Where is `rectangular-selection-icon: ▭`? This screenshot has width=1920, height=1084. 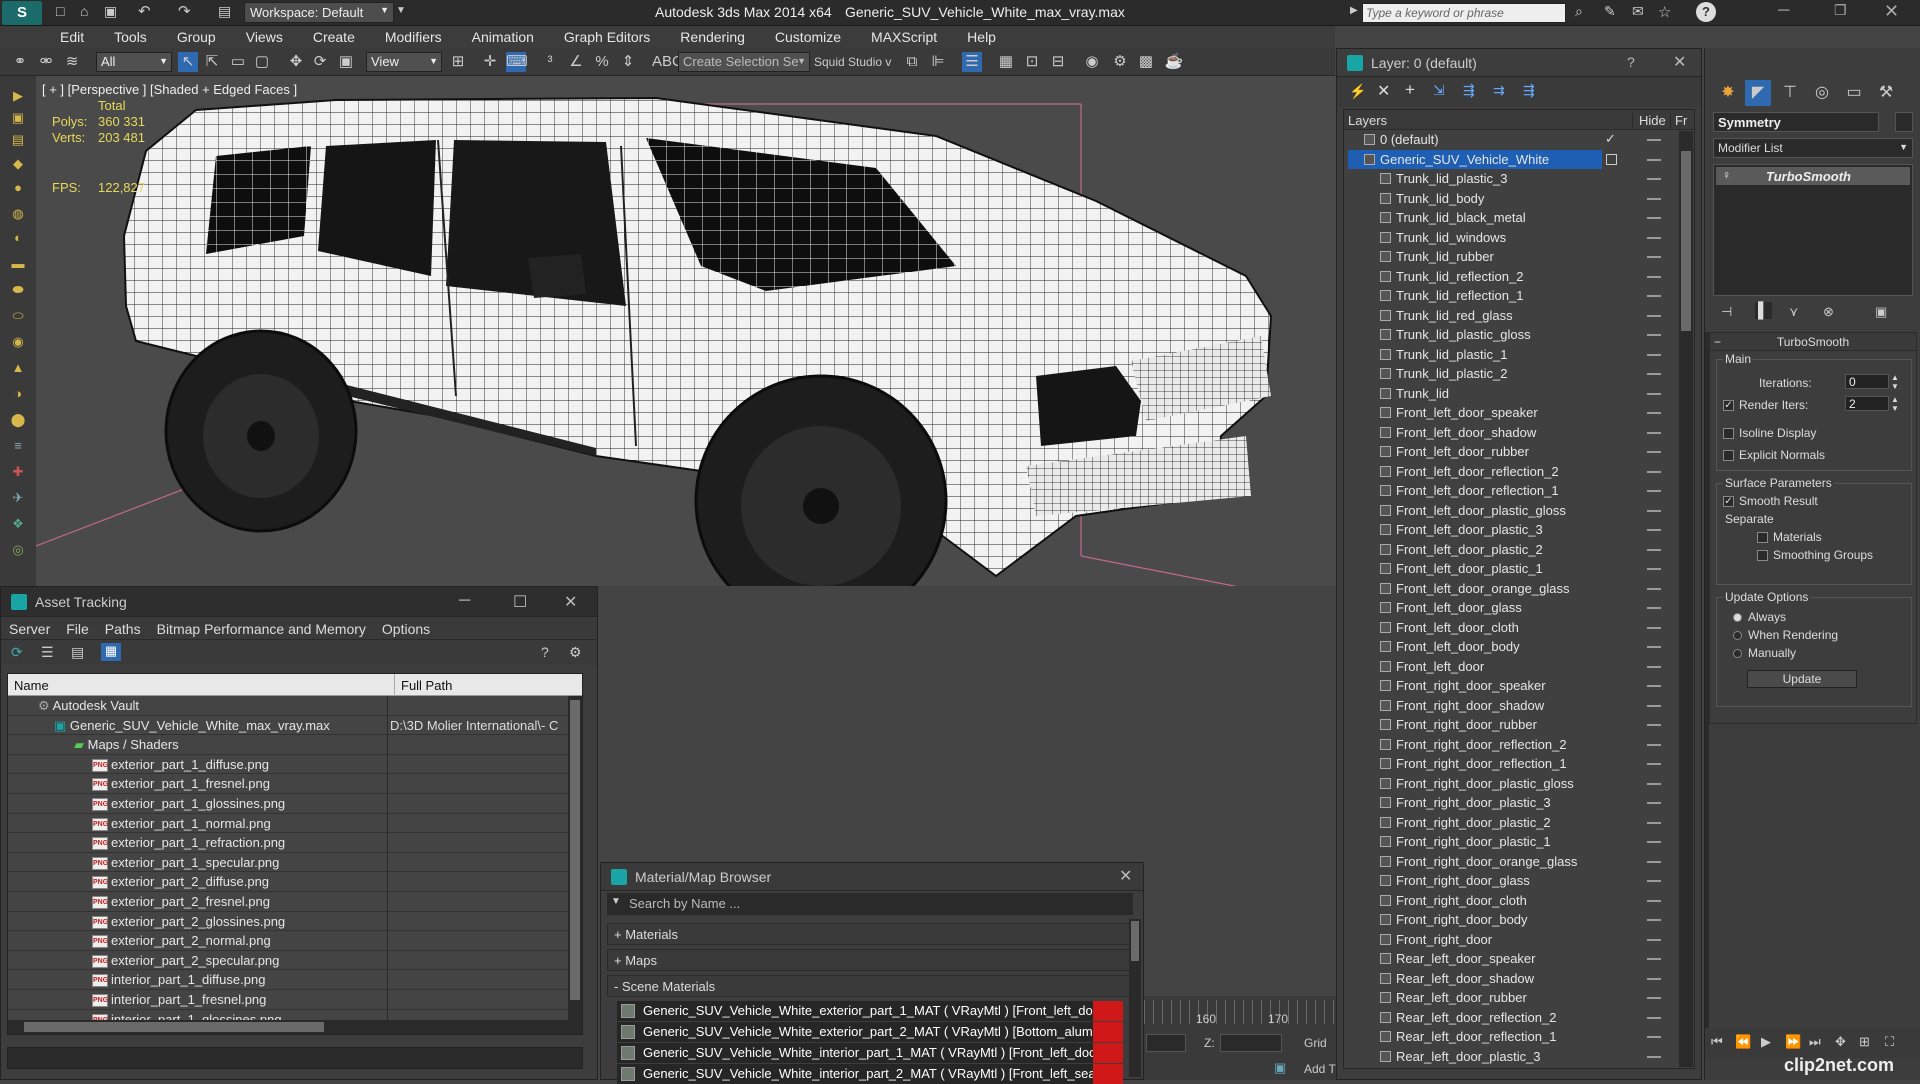
rectangular-selection-icon: ▭ is located at coordinates (238, 62).